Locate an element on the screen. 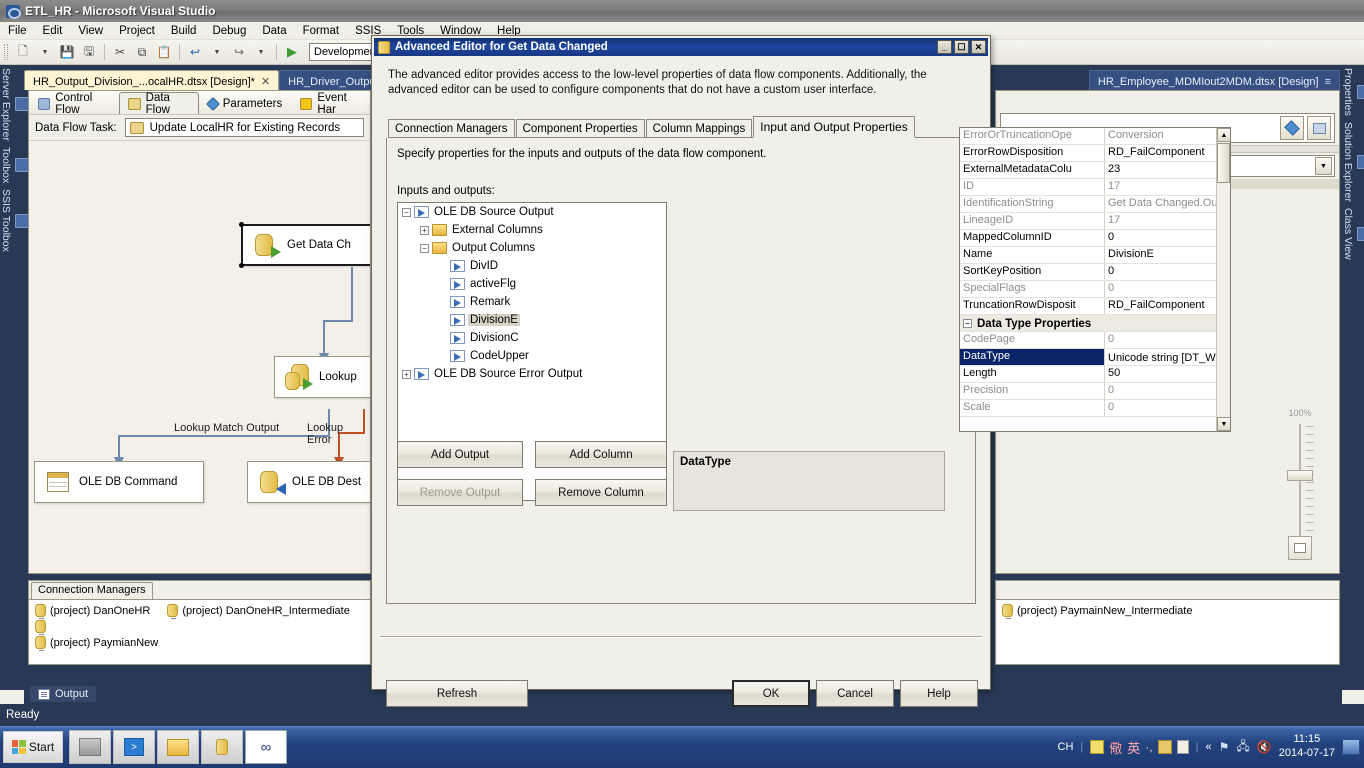  node-get-data-changed: Get Data Ch is located at coordinates (305, 245).